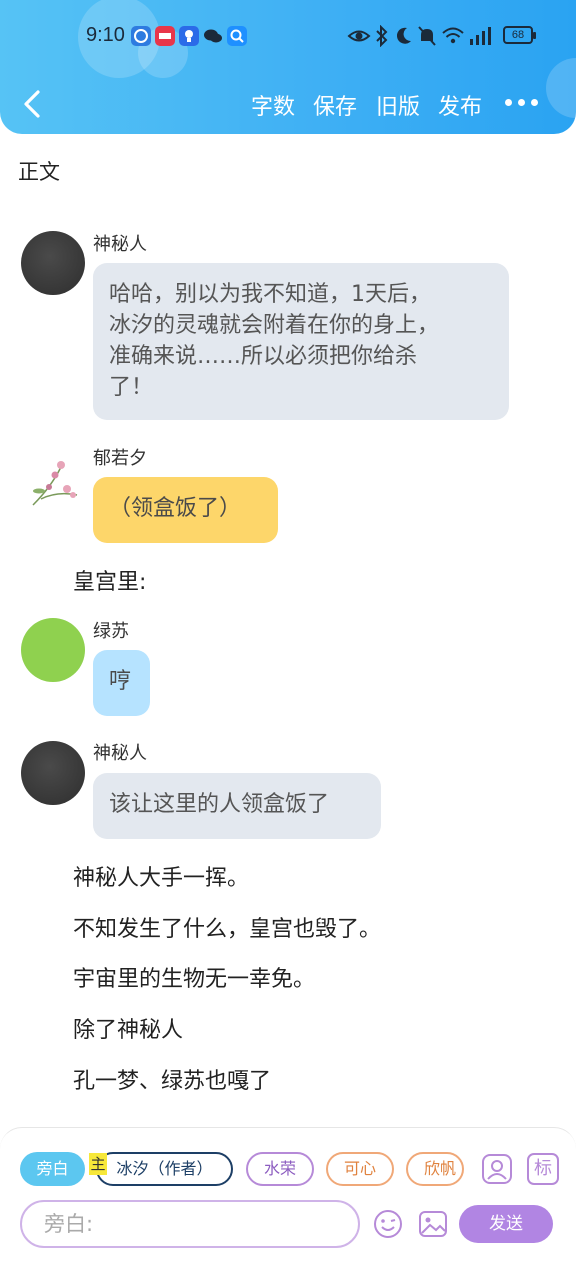  I want to click on app-header: 9:10 68 字数 保存 旧版 发布, so click(288, 67).